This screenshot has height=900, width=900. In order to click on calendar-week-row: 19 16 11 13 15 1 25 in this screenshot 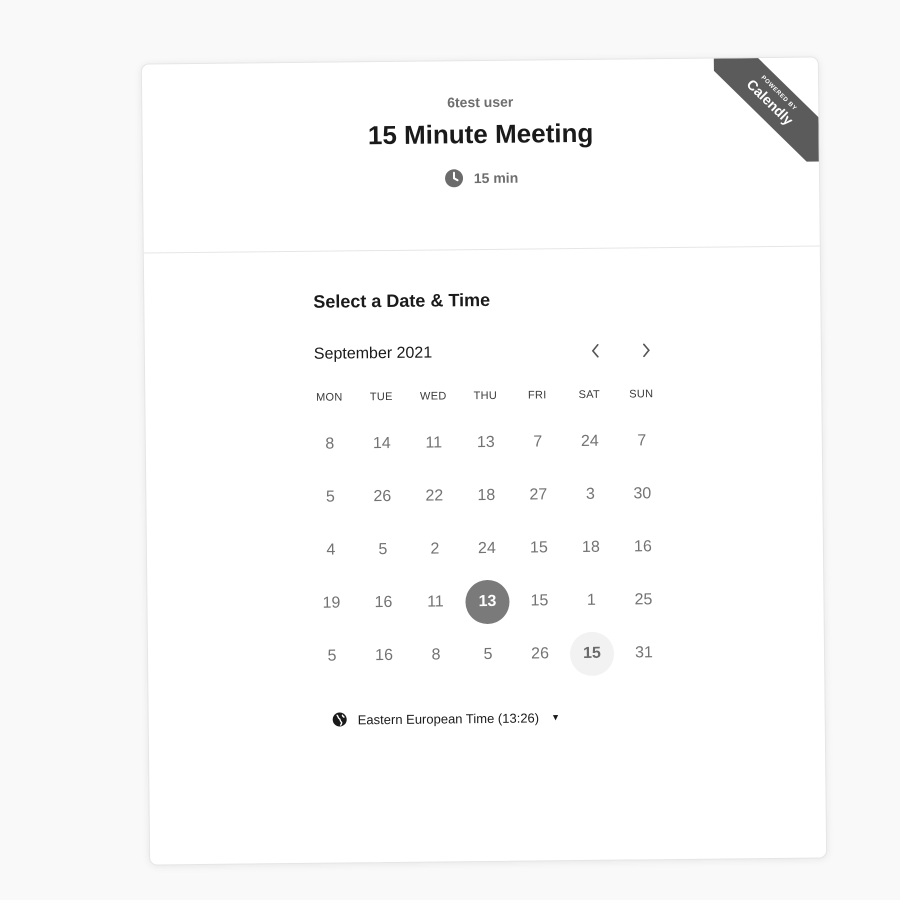, I will do `click(487, 601)`.